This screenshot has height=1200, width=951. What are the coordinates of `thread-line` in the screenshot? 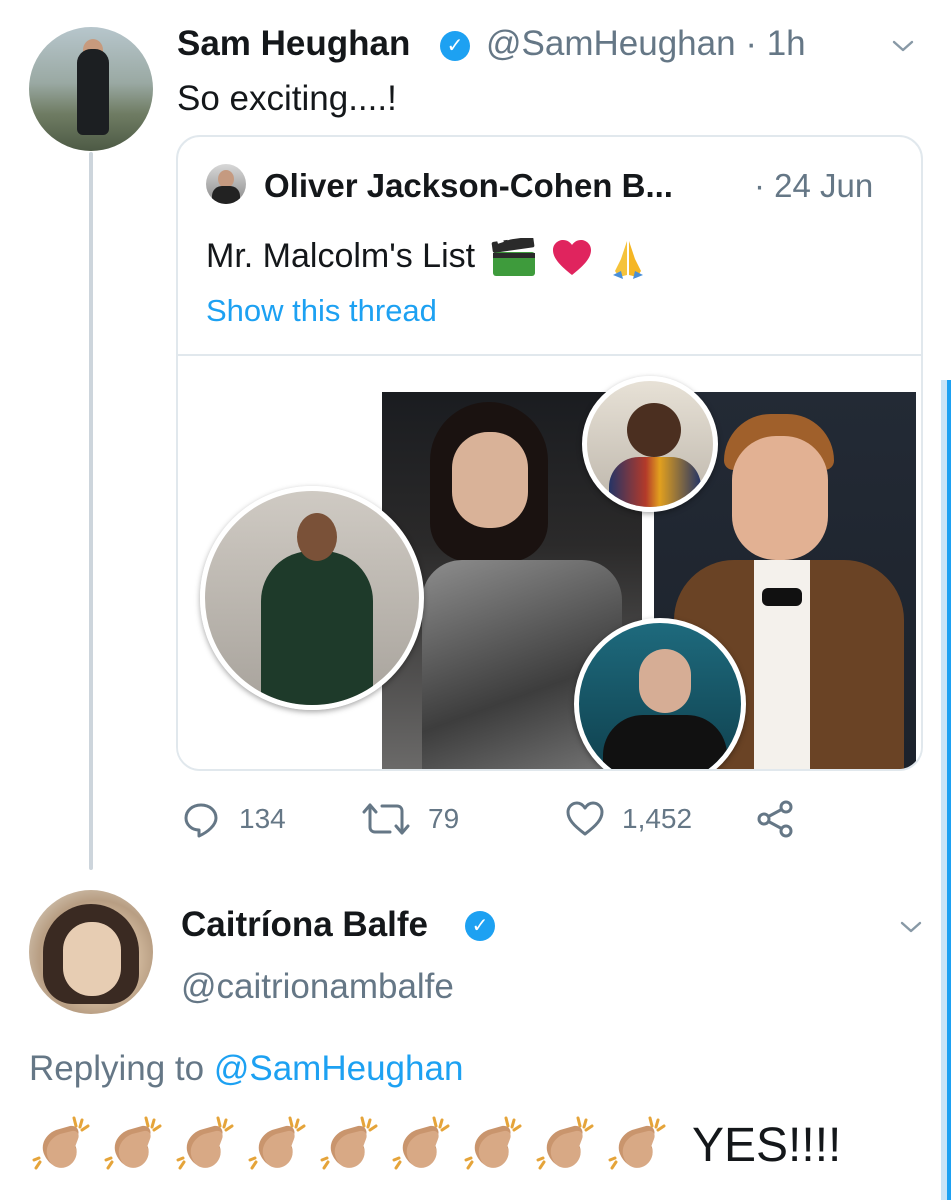 It's located at (91, 511).